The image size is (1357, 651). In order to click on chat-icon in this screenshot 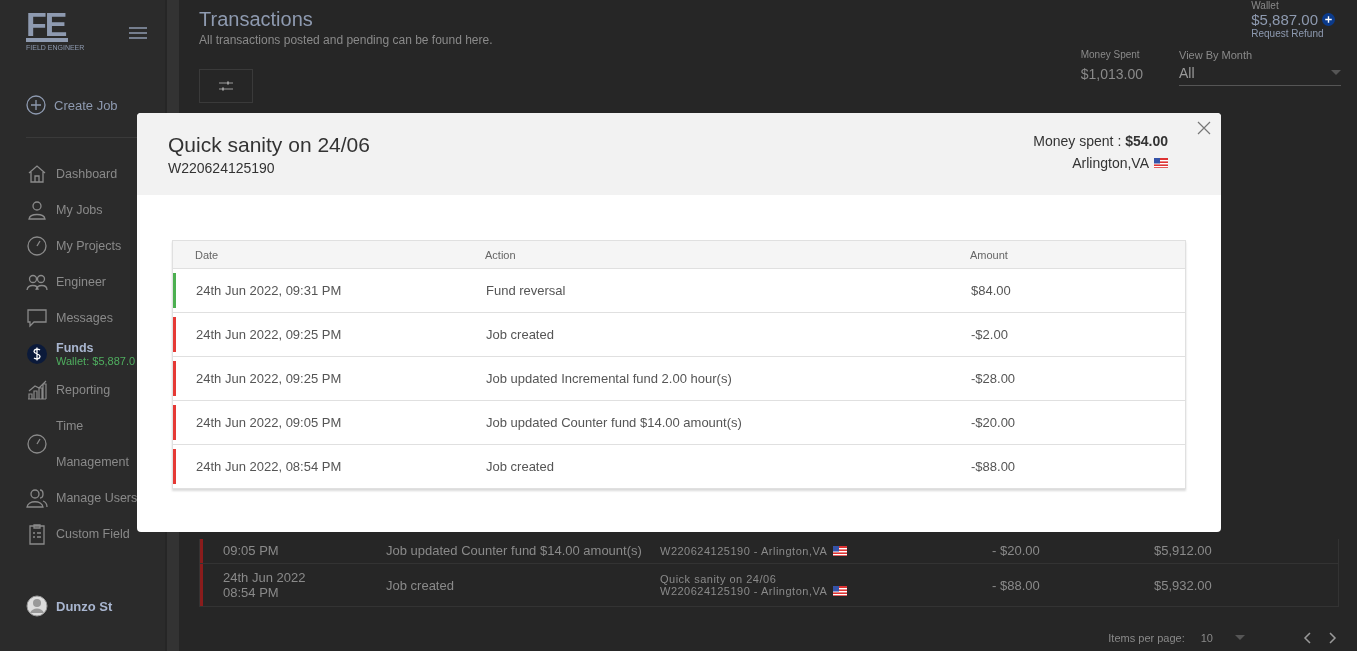, I will do `click(37, 318)`.